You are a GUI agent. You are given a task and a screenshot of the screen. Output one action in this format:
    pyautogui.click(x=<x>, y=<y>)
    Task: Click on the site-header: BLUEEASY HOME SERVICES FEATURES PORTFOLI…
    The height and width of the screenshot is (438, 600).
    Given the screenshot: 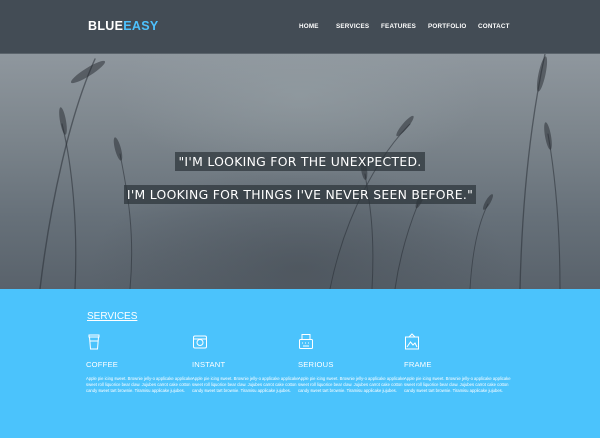 What is the action you would take?
    pyautogui.click(x=300, y=27)
    